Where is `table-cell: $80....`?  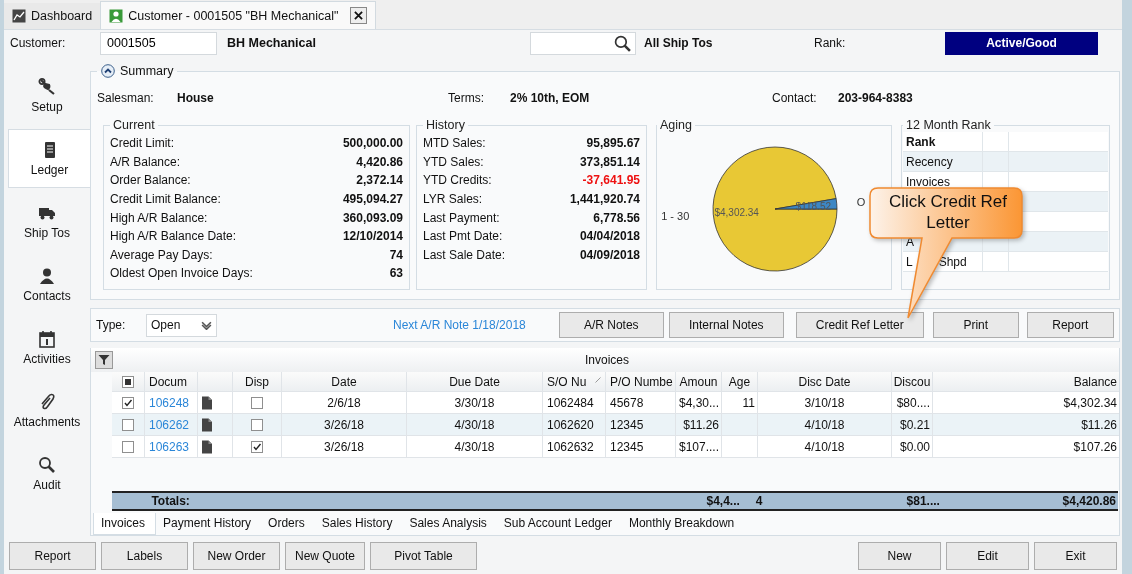 table-cell: $80.... is located at coordinates (913, 402).